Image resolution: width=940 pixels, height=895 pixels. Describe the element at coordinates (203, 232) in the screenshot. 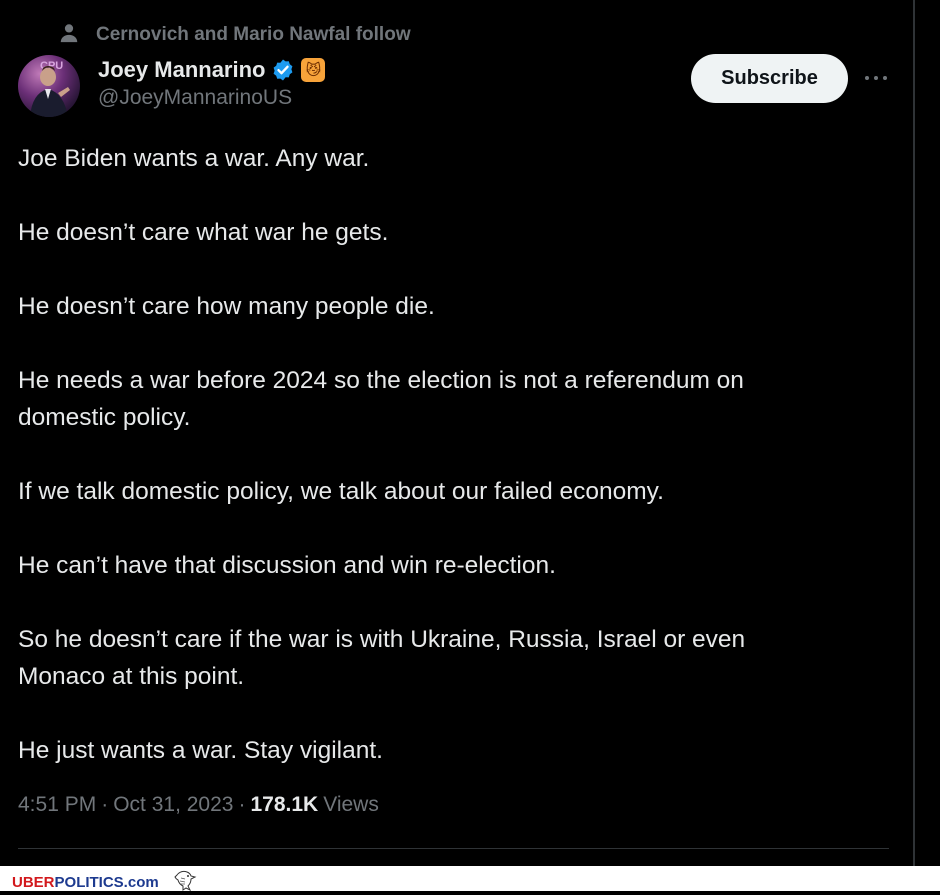

I see `tweet-paragraph: He doesn’t care what war he gets.` at that location.